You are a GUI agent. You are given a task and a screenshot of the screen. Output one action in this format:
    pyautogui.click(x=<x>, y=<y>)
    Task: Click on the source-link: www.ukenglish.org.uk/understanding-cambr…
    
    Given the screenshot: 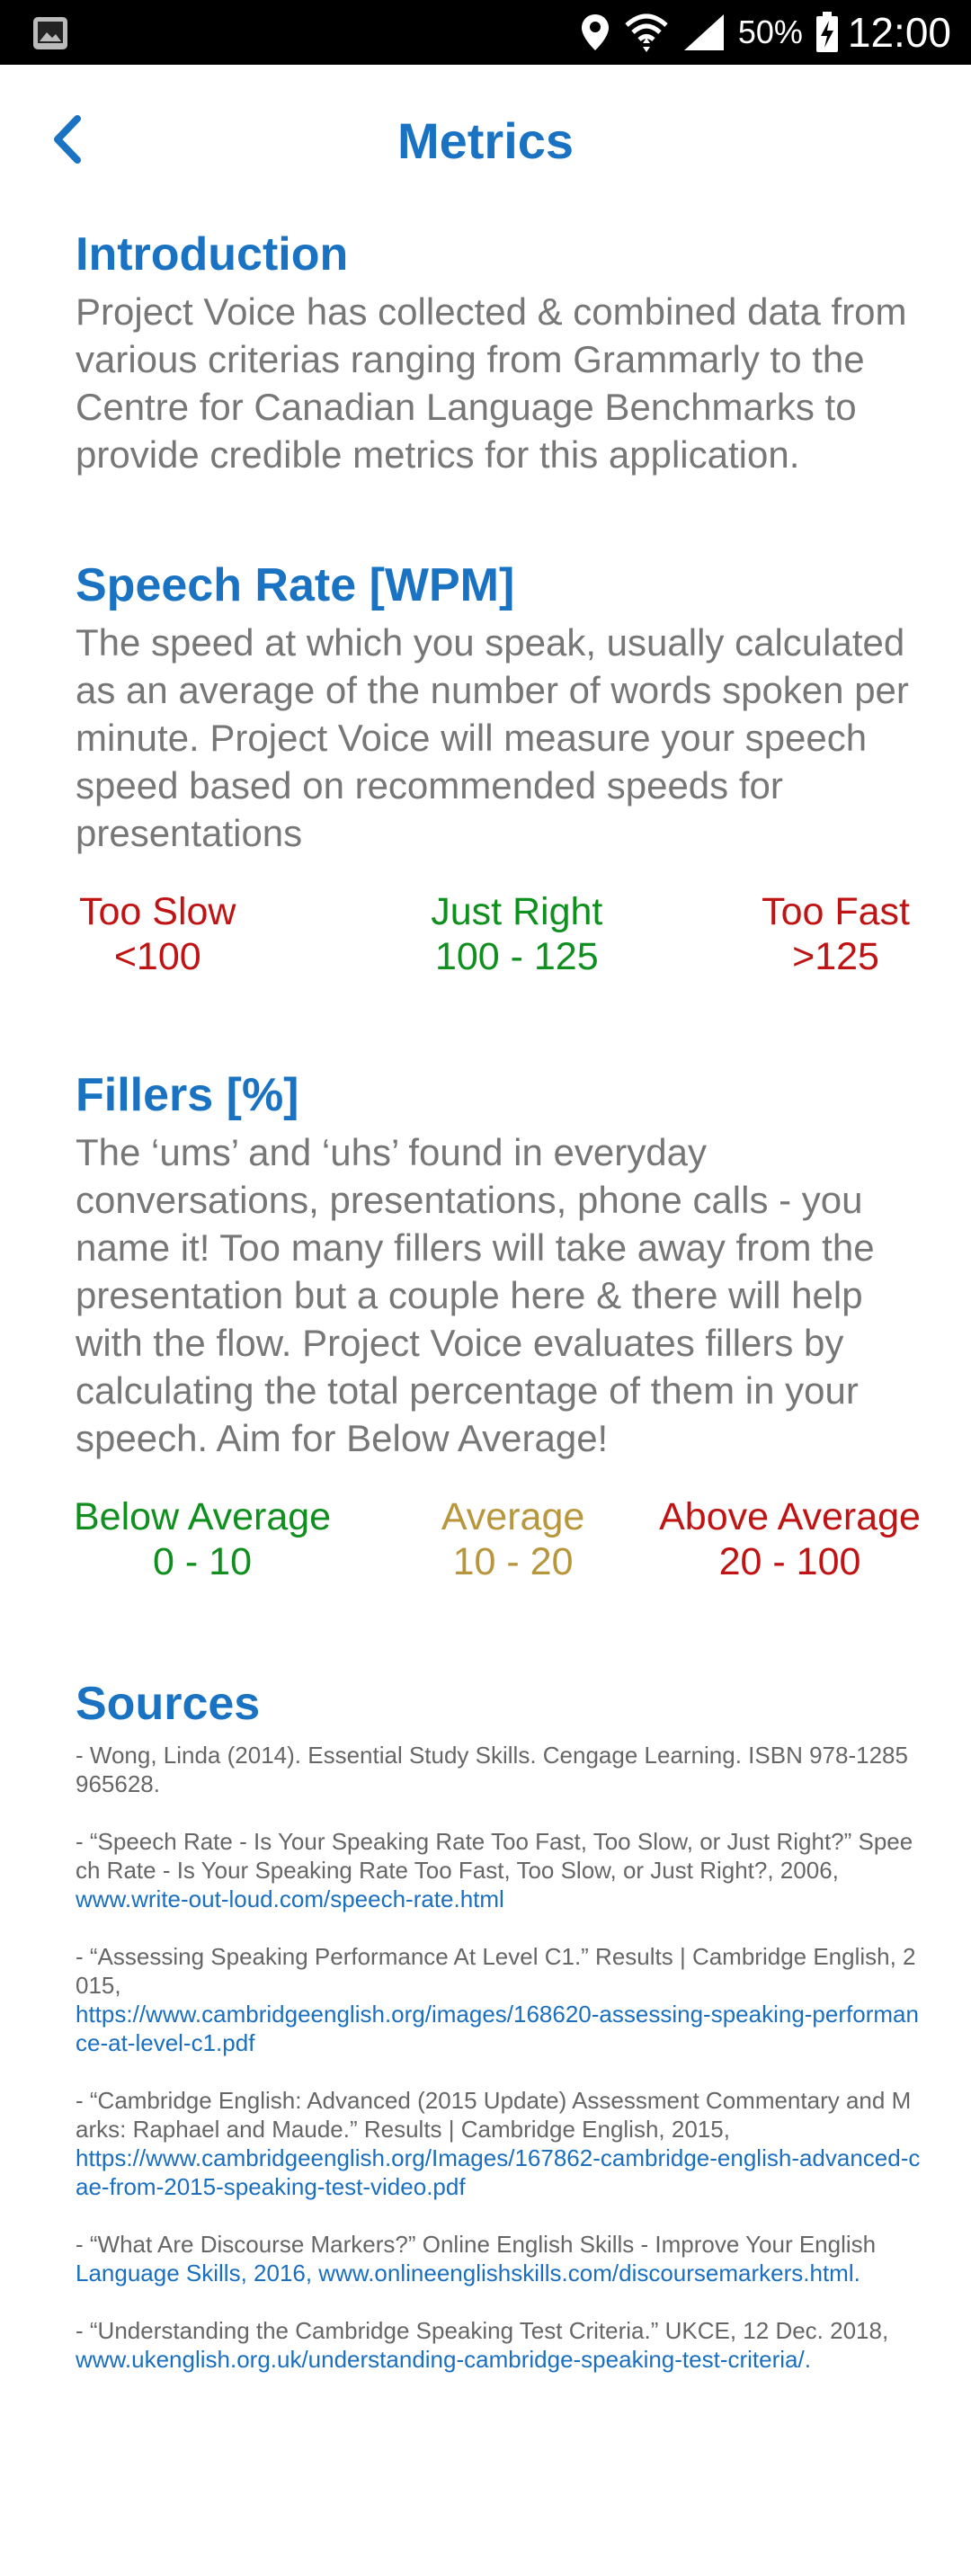 What is the action you would take?
    pyautogui.click(x=443, y=2359)
    